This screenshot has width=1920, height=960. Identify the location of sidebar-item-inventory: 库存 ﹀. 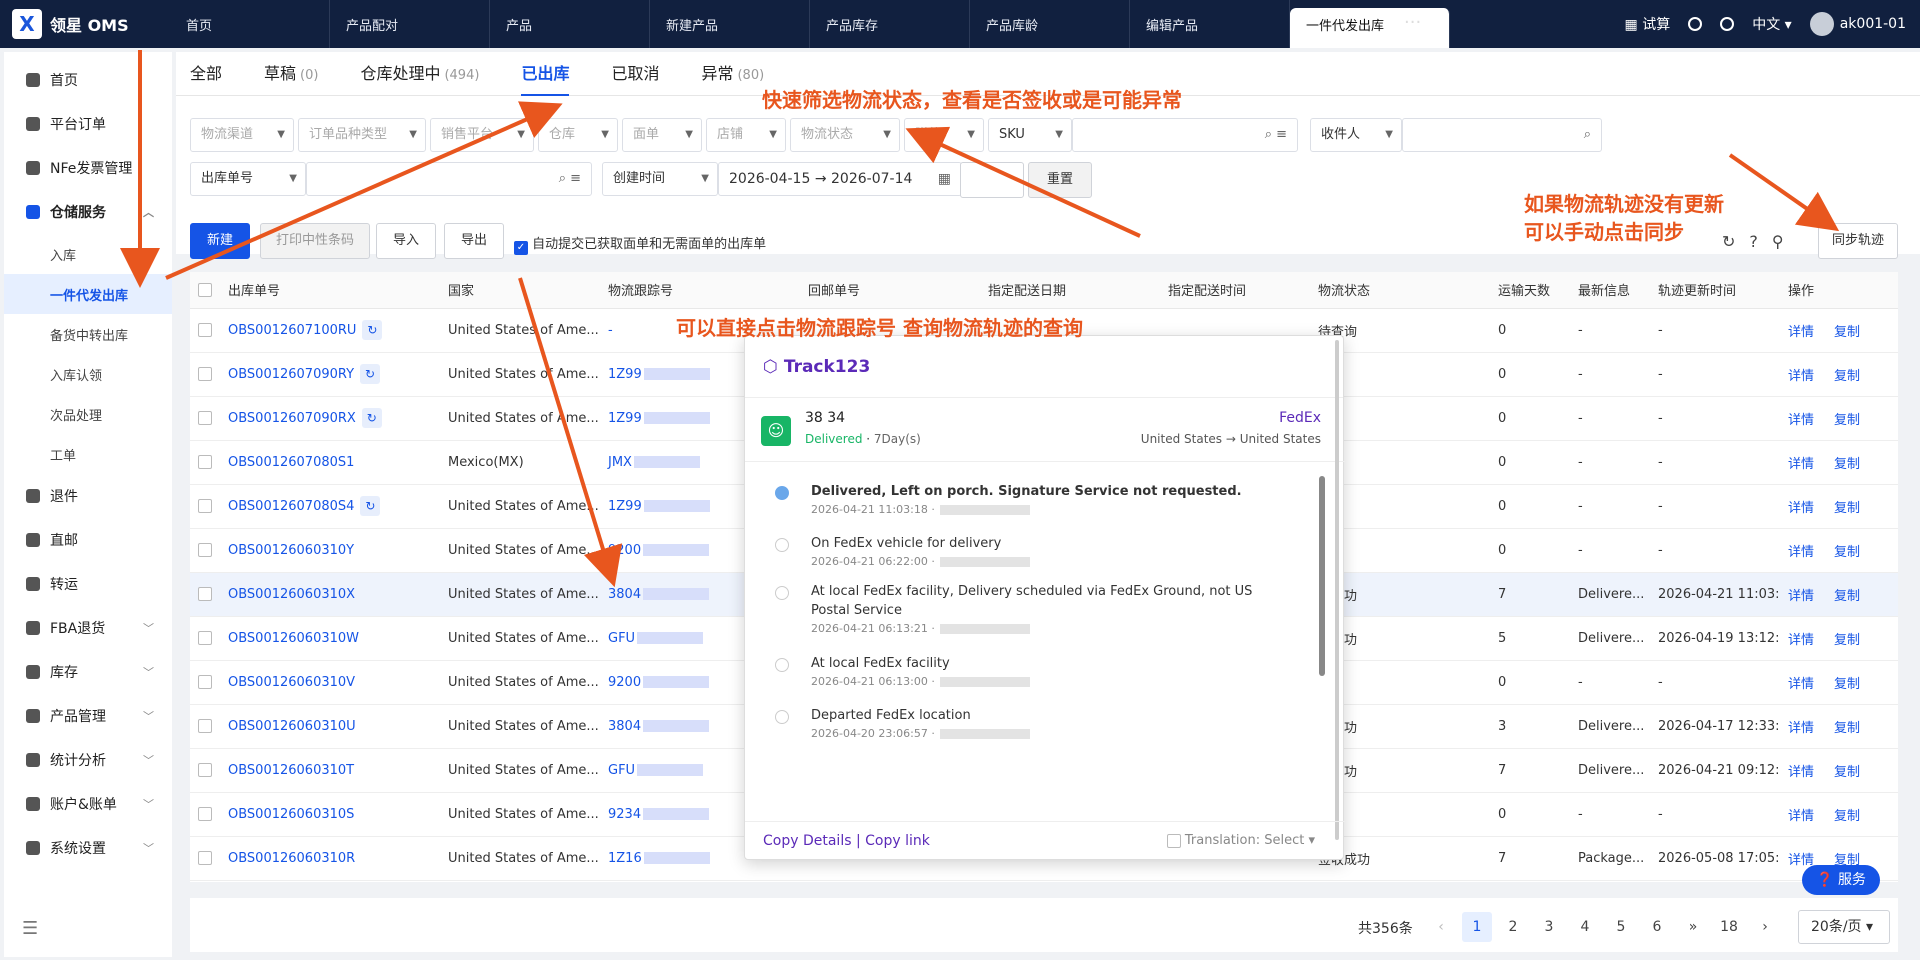
(88, 672).